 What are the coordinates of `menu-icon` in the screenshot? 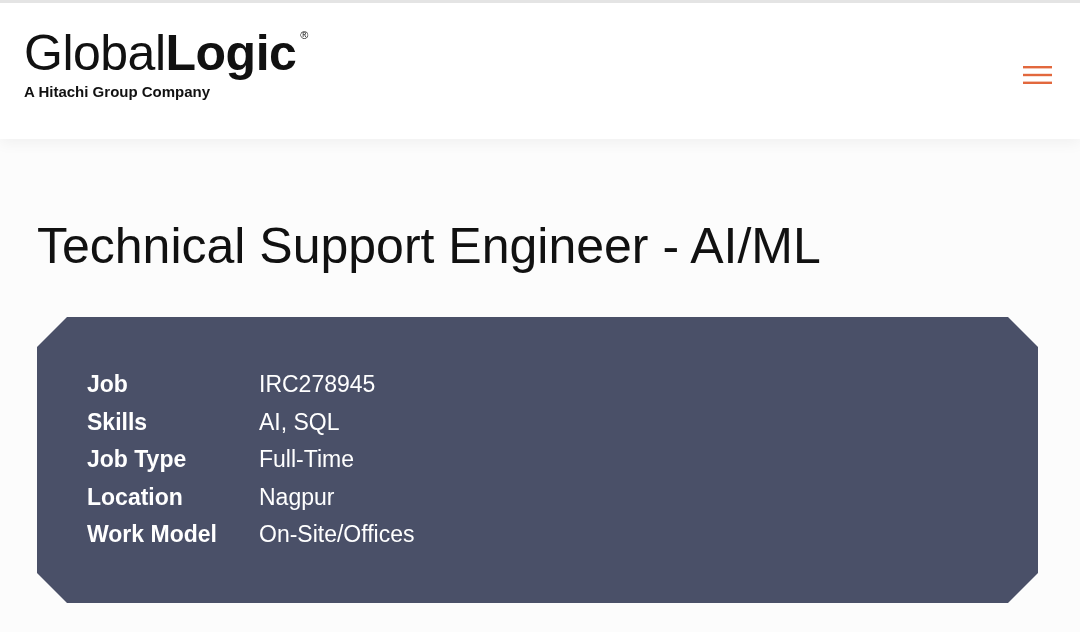 It's located at (1037, 75).